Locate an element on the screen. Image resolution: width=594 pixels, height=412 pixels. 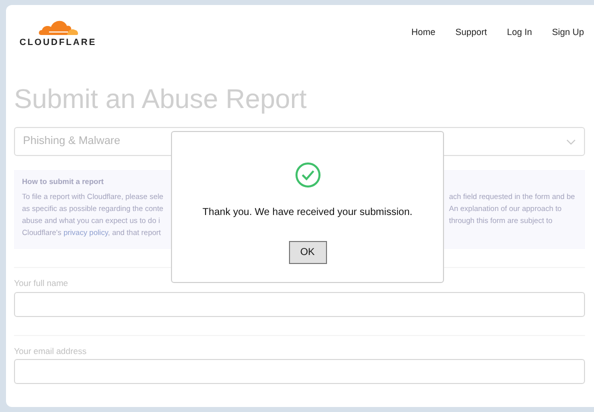
field-label: Your email address is located at coordinates (51, 350).